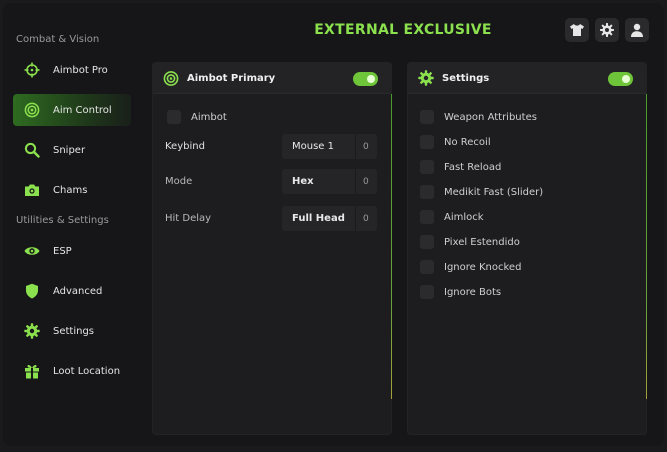 This screenshot has width=667, height=452. I want to click on option-label: Pixel Estendido, so click(482, 242).